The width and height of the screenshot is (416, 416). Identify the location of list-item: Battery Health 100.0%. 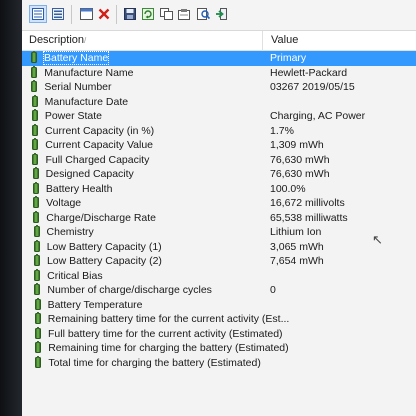
(219, 189).